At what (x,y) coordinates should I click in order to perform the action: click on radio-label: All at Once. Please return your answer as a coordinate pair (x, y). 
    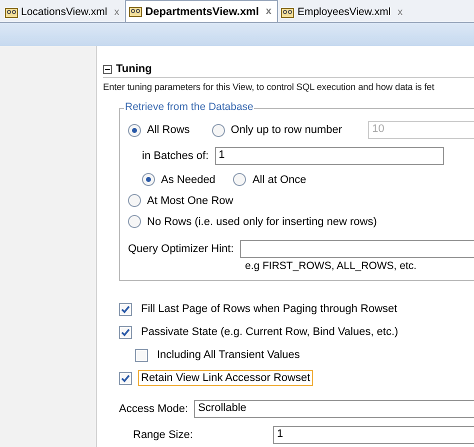
    Looking at the image, I should click on (279, 180).